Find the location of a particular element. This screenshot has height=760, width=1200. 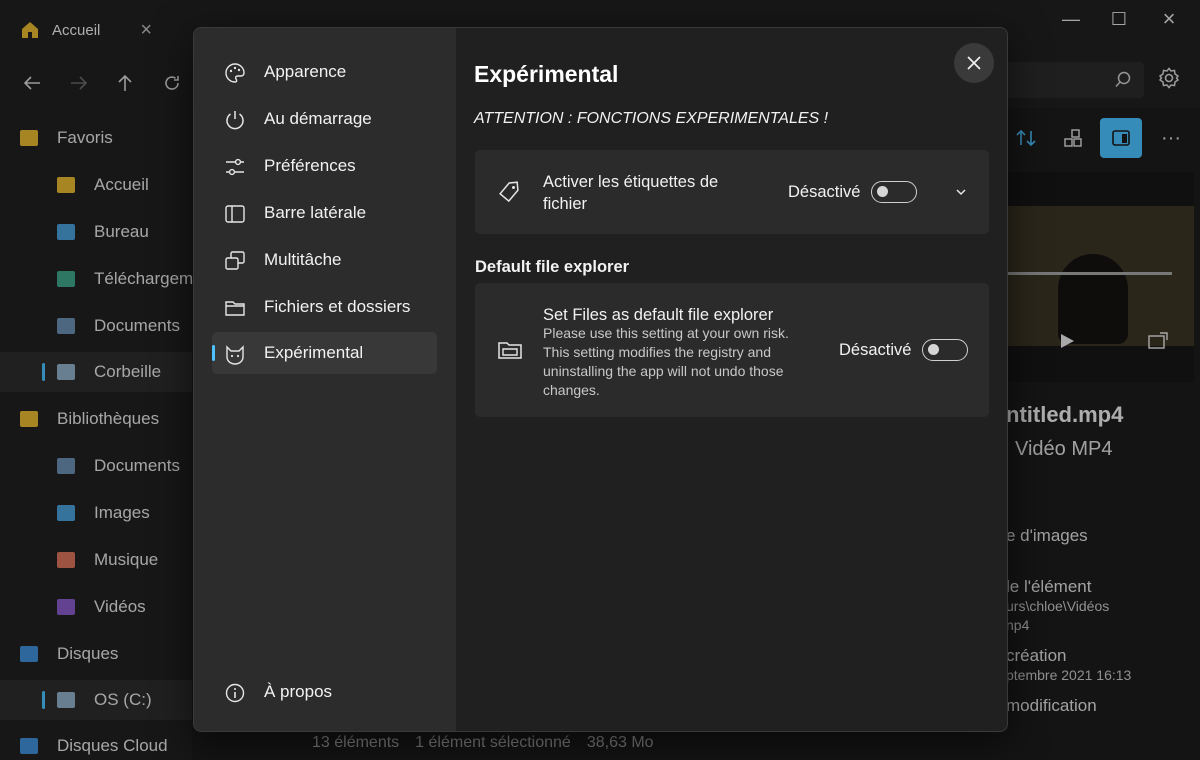

settings-nav-au-demarrage: Au démarrage is located at coordinates (324, 119).